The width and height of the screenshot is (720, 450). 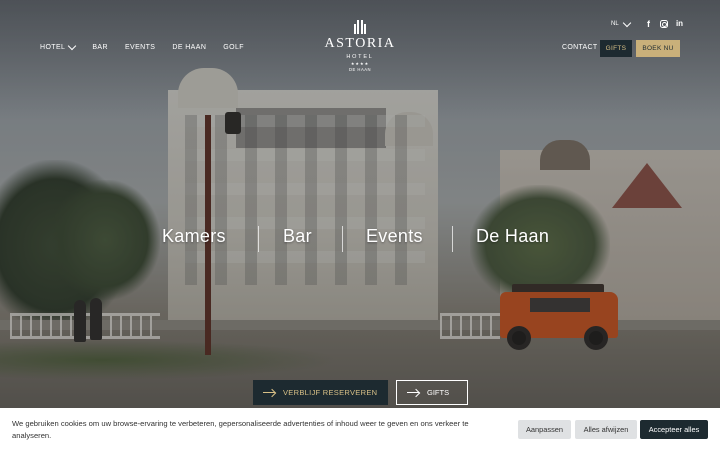 What do you see at coordinates (512, 236) in the screenshot?
I see `hero-link-de-haan: De Haan` at bounding box center [512, 236].